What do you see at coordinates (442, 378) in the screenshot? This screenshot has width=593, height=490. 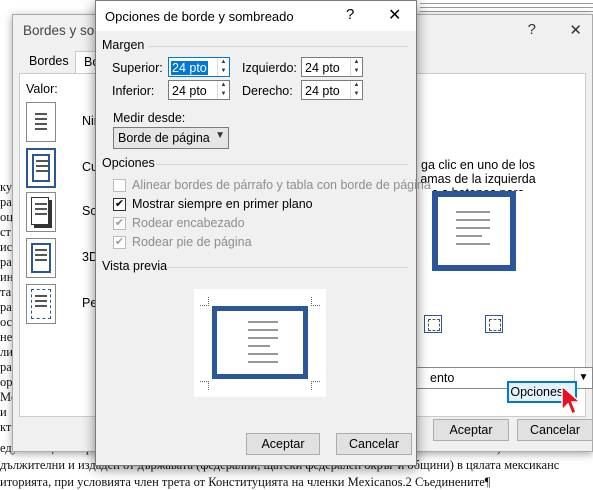 I see `apply-to-value: ento` at bounding box center [442, 378].